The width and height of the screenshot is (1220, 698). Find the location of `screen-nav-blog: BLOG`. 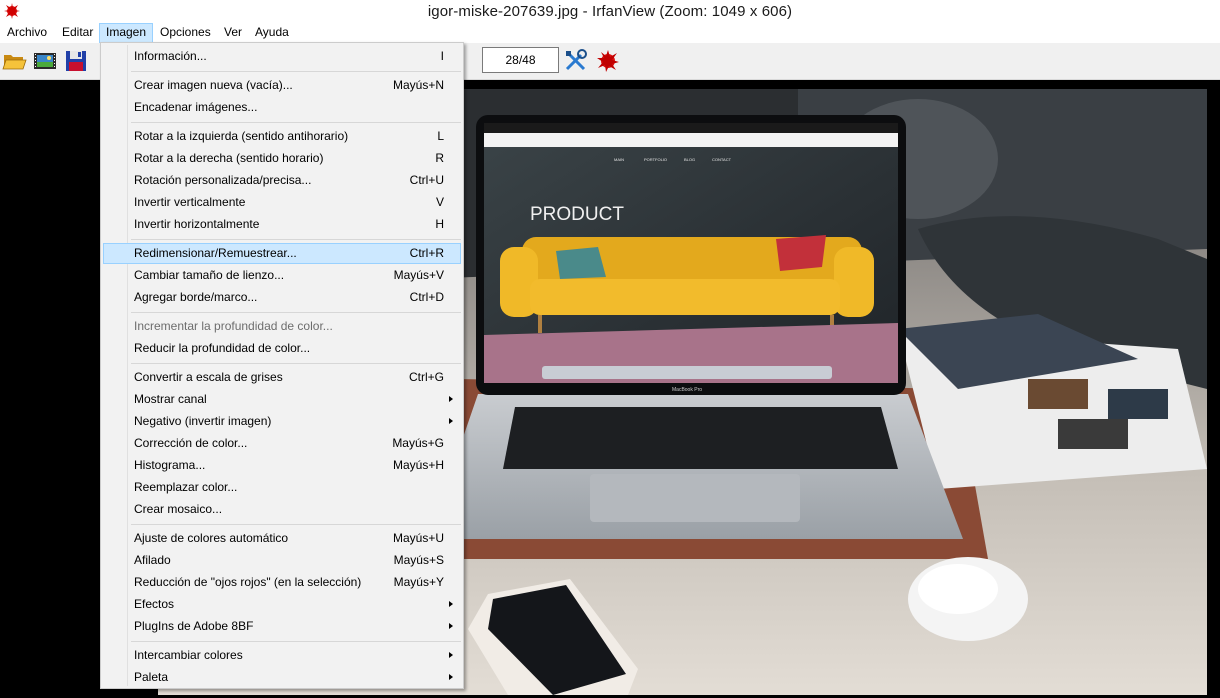

screen-nav-blog: BLOG is located at coordinates (689, 159).